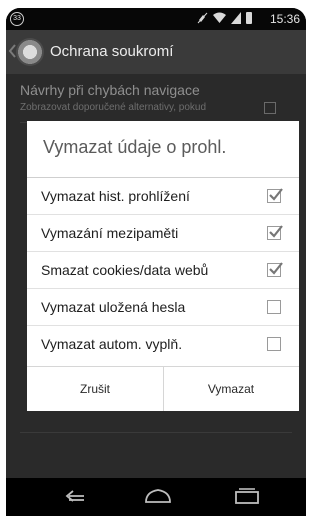 Image resolution: width=320 pixels, height=516 pixels. Describe the element at coordinates (17, 19) in the screenshot. I see `notification-count-badge: 33` at that location.